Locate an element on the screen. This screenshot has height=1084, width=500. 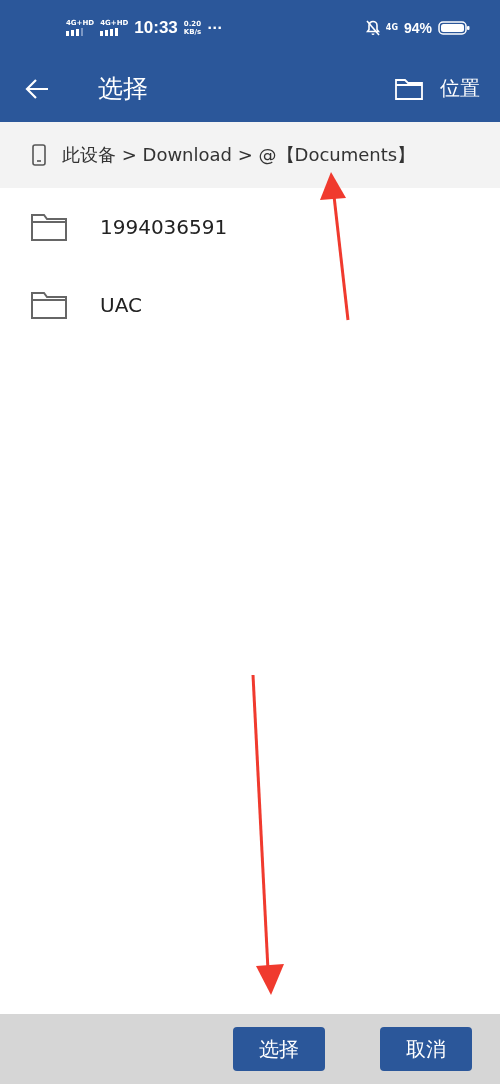
battery-icon is located at coordinates (454, 27).